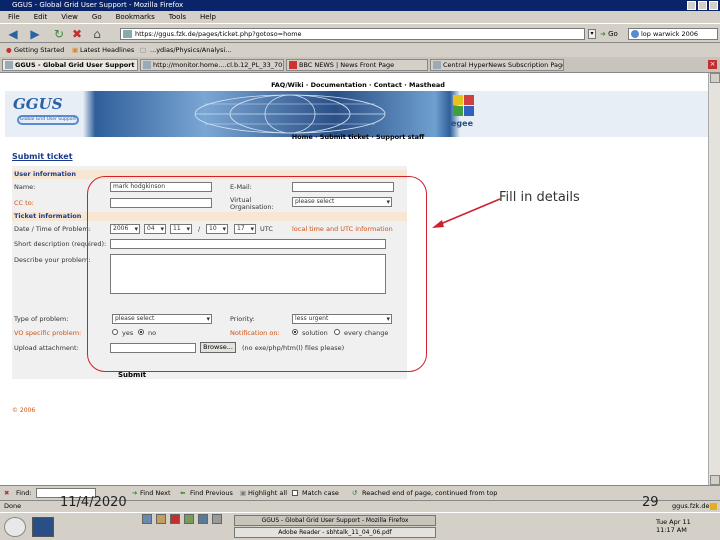 Image resolution: width=720 pixels, height=540 pixels. I want to click on ggus-subtitle: Global Grid User Support, so click(48, 120).